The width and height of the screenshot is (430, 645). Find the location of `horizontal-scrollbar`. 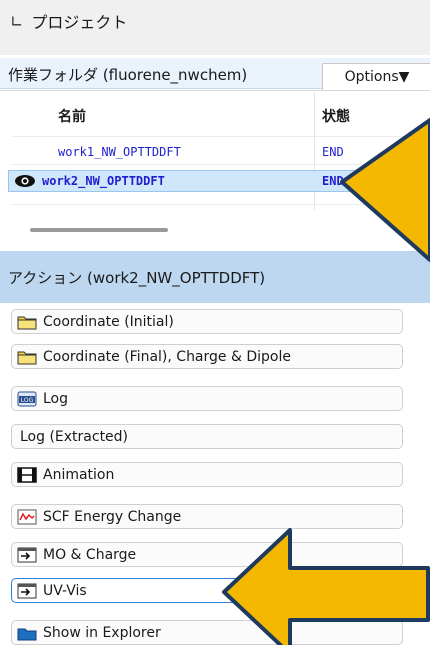

horizontal-scrollbar is located at coordinates (99, 230).